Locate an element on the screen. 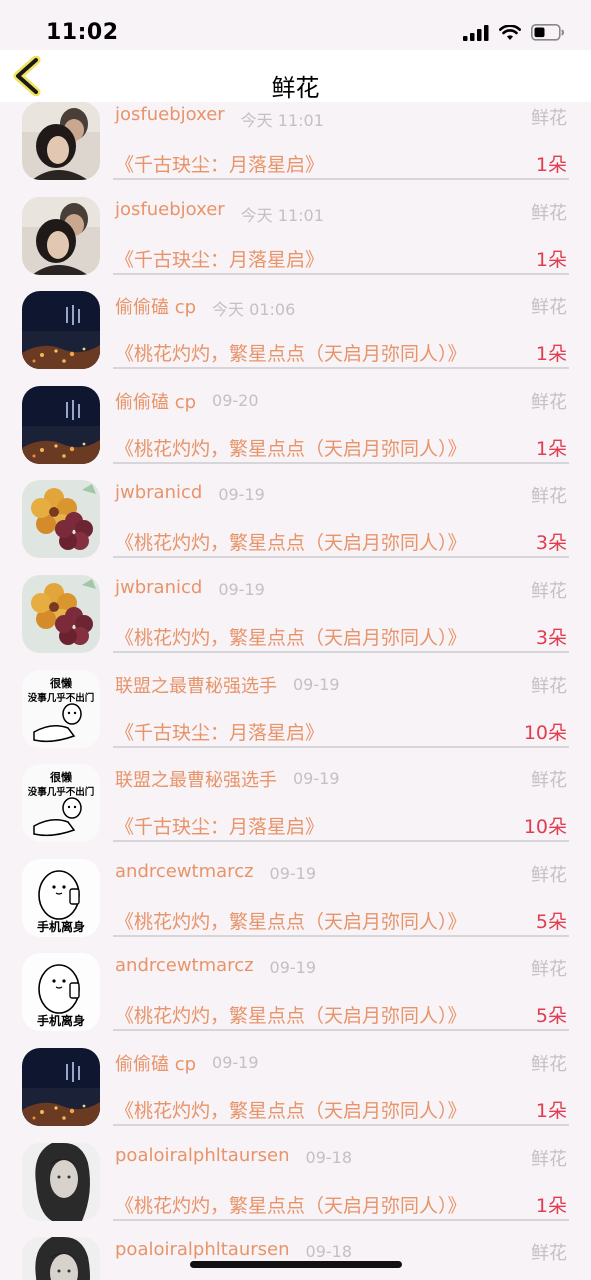  page-title: 鲜花 is located at coordinates (295, 88).